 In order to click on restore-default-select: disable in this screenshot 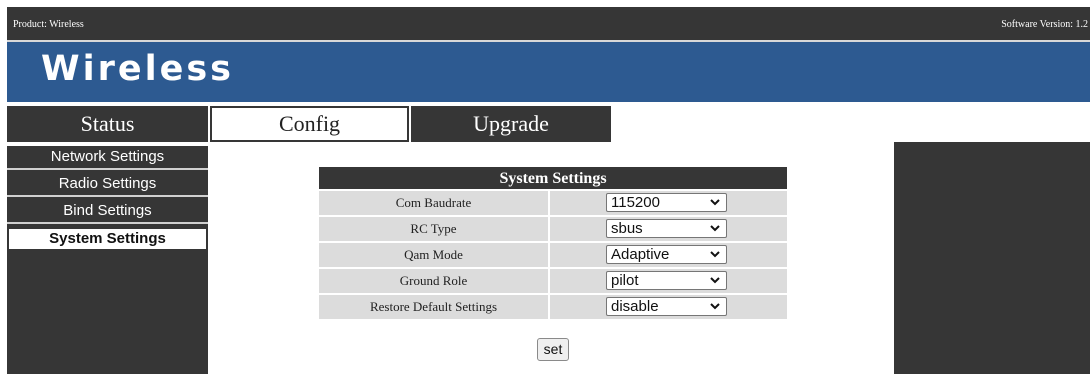, I will do `click(666, 306)`.